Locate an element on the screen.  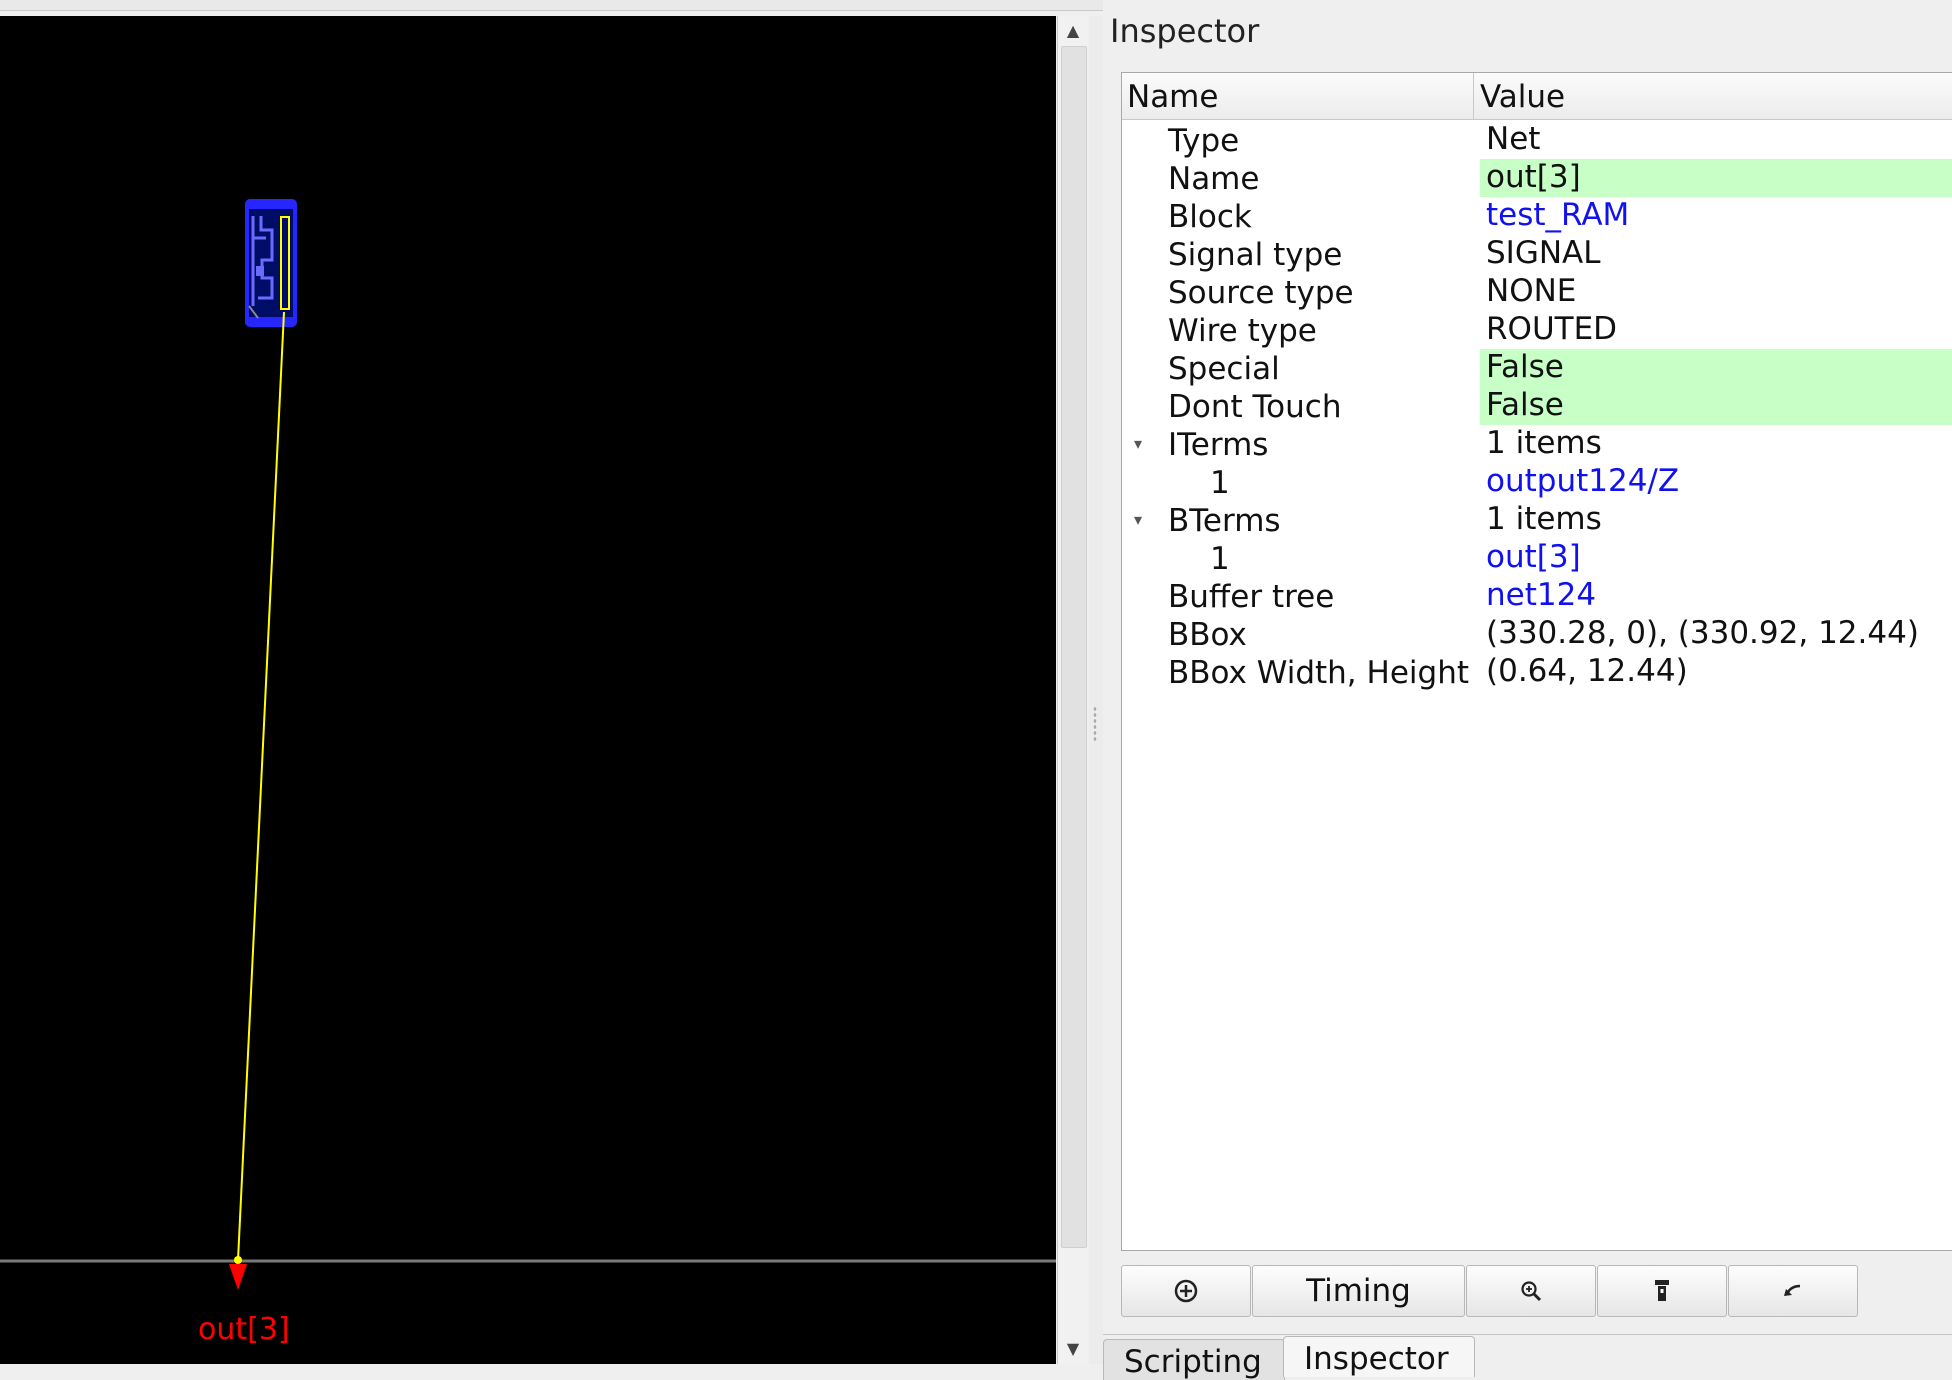
property-name: Name is located at coordinates (1214, 179).